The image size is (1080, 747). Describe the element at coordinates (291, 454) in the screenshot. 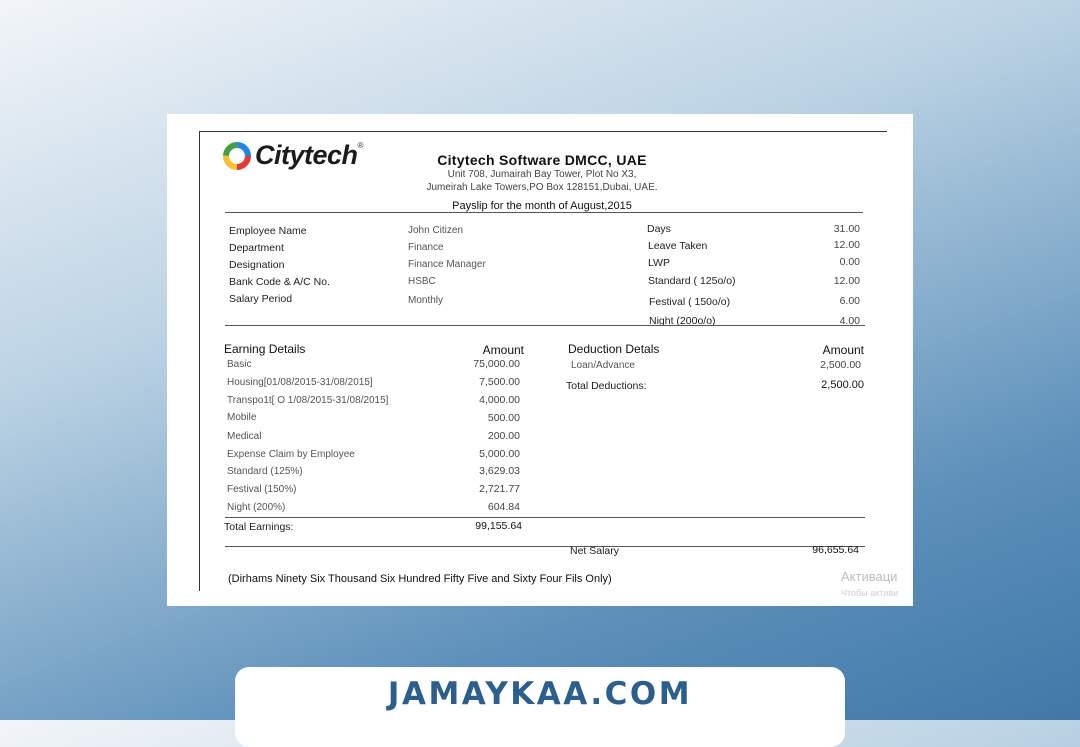

I see `earning-label-expense-claim: Expense Claim by Employee` at that location.